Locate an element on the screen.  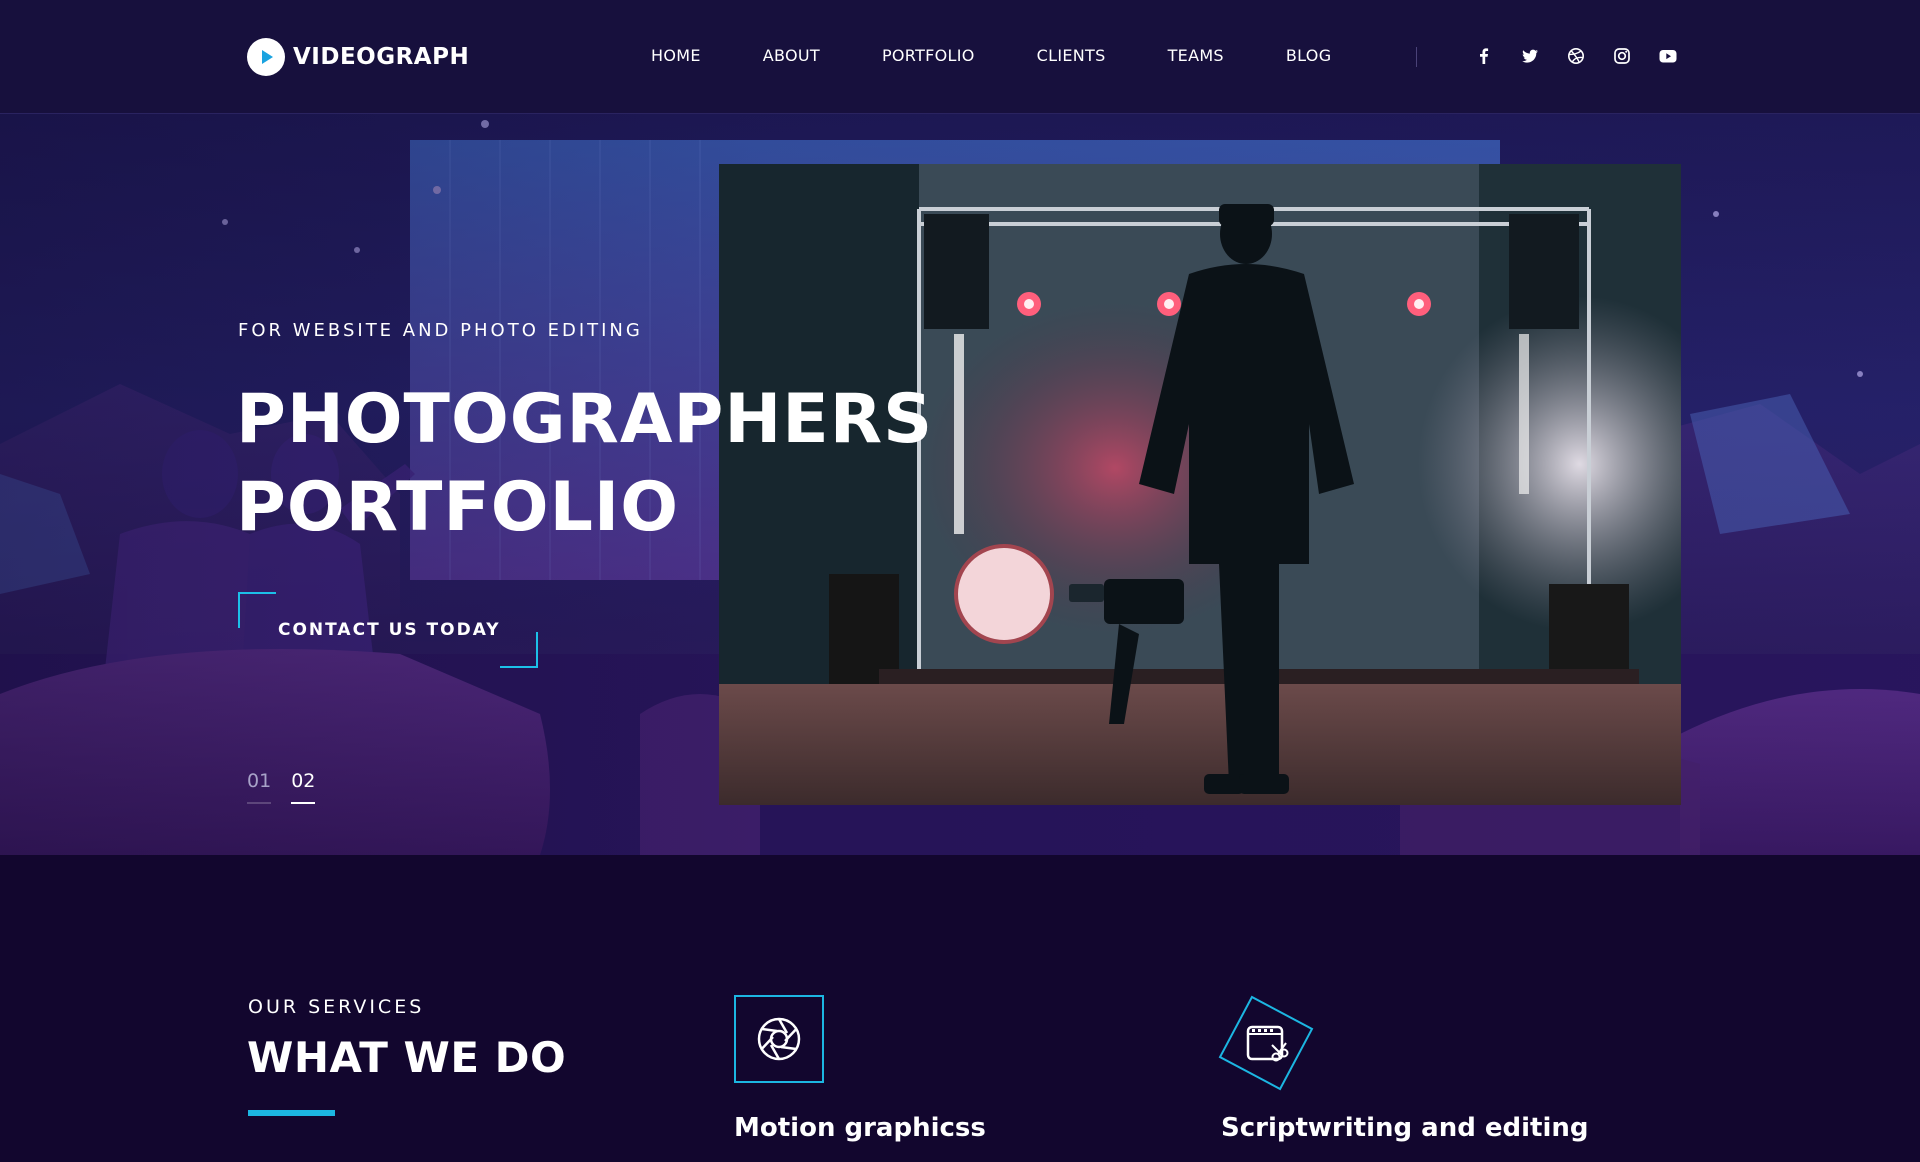
brand-name: VIDEOGRAPH is located at coordinates (381, 57).